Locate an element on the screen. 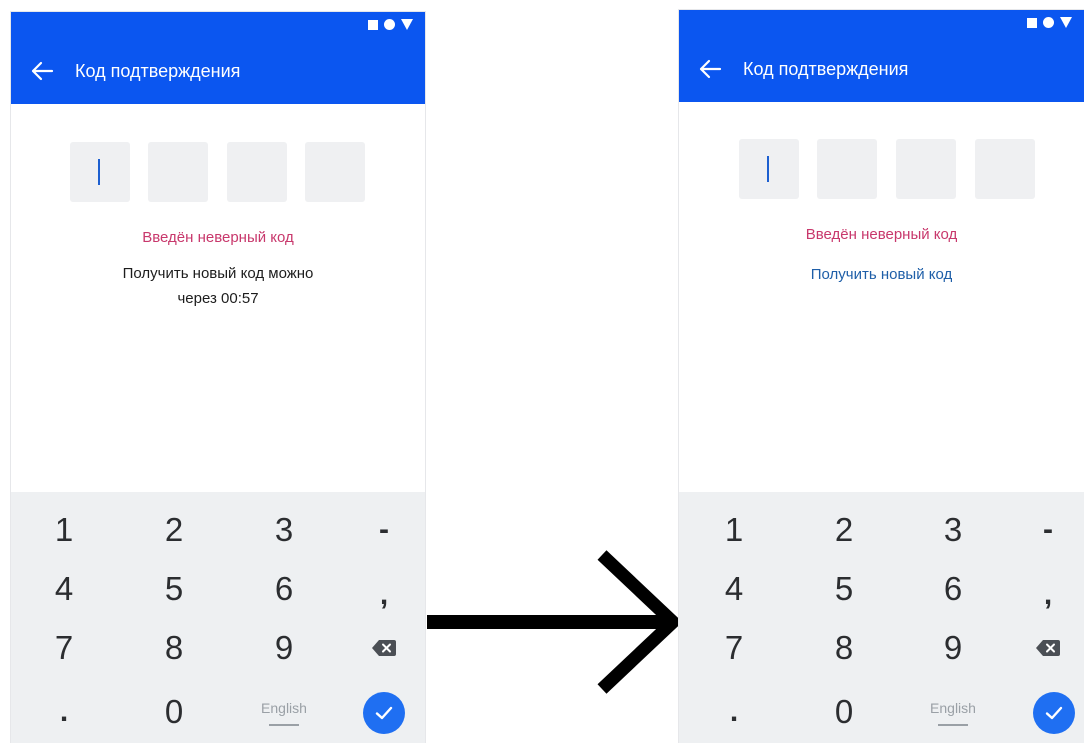 This screenshot has height=743, width=1084. resend-timer-line2: через 00:57 is located at coordinates (218, 298).